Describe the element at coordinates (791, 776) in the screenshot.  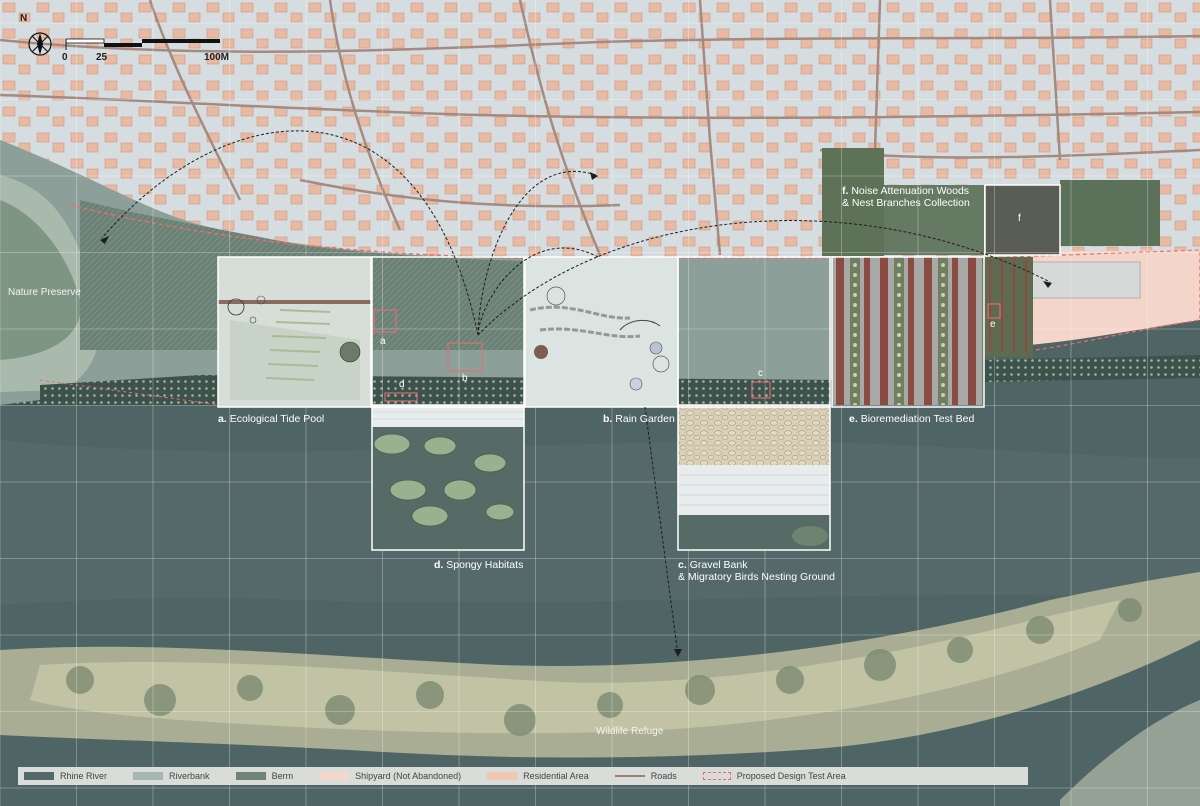
I see `legend-label: Proposed Design Test Area` at that location.